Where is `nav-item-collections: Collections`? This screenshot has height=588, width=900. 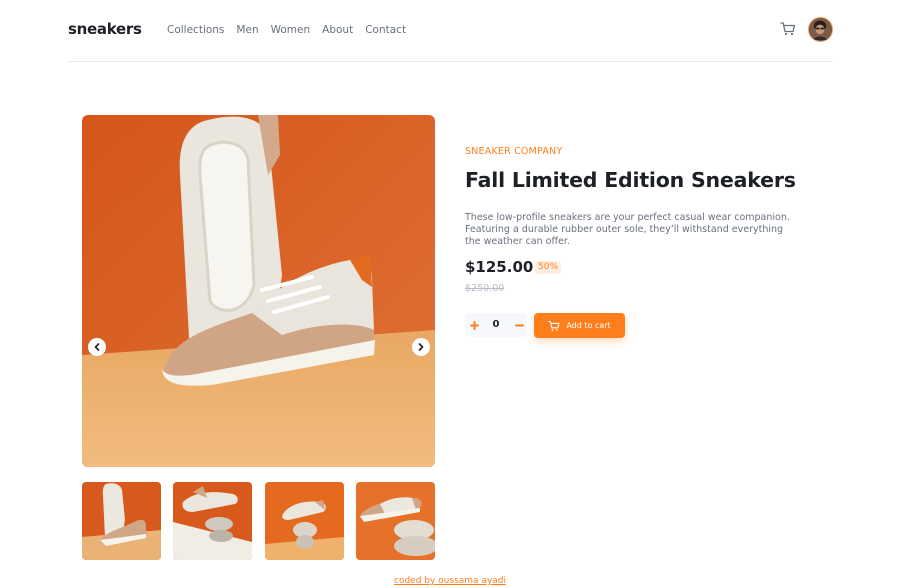
nav-item-collections: Collections is located at coordinates (195, 30).